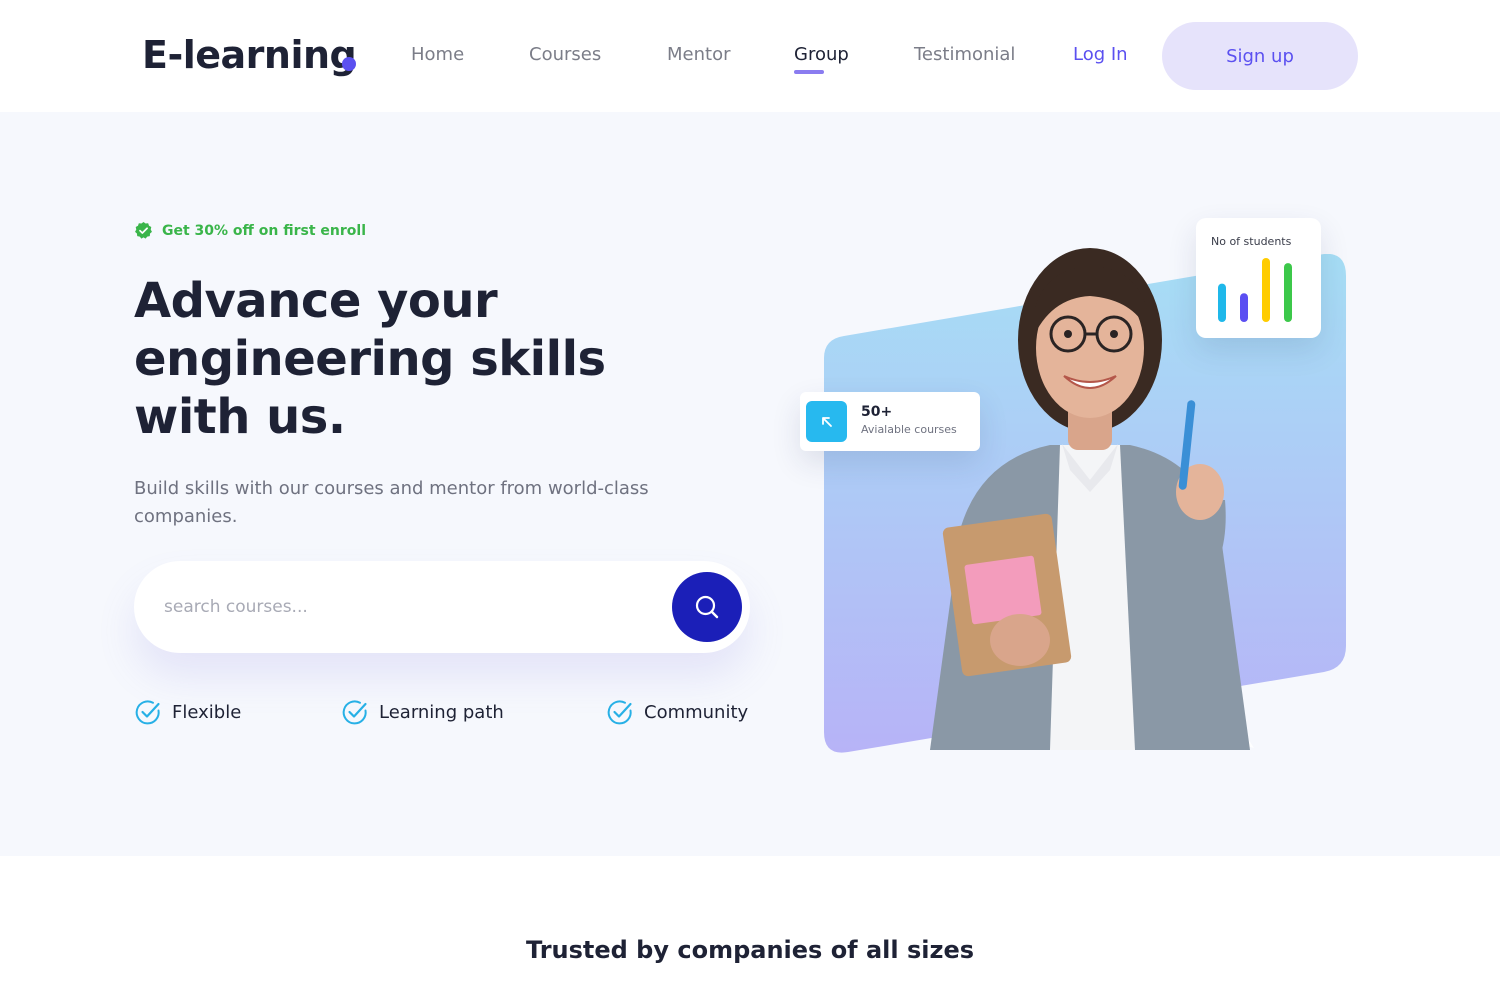  What do you see at coordinates (143, 230) in the screenshot?
I see `check-badge-icon` at bounding box center [143, 230].